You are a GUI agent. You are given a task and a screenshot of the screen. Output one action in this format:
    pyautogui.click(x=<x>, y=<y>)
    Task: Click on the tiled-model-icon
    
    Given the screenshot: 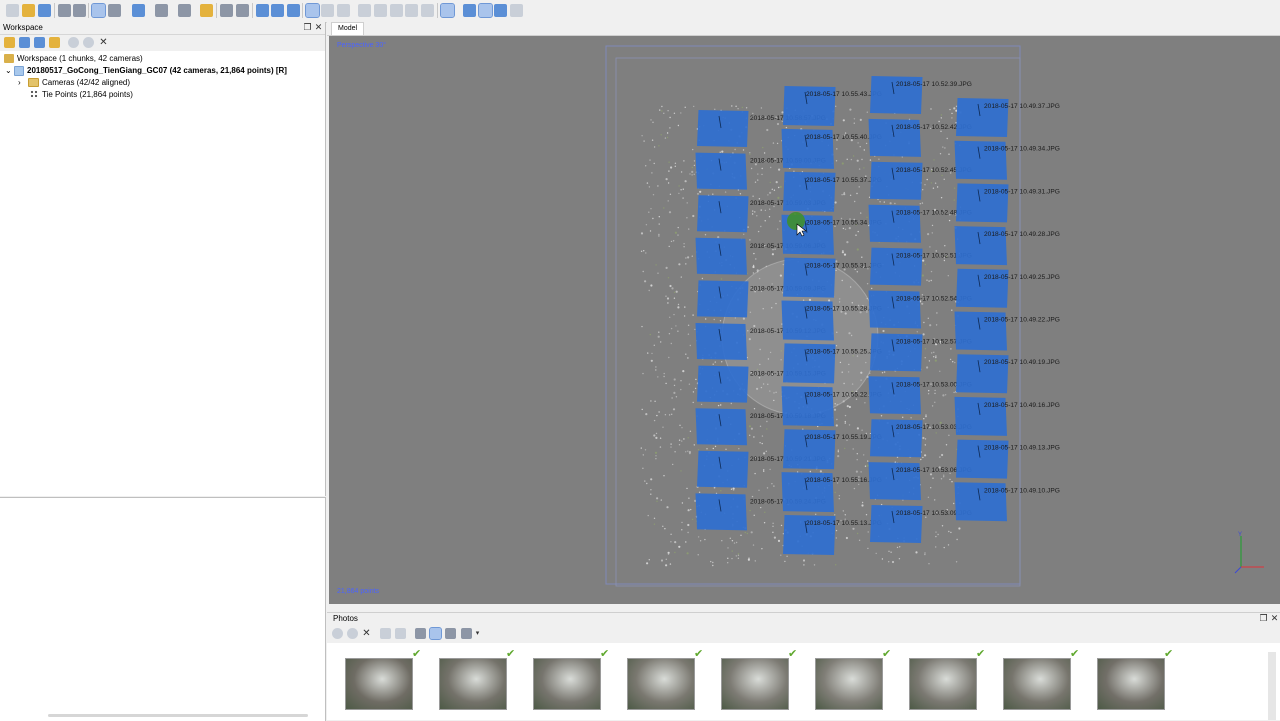 What is the action you would take?
    pyautogui.click(x=427, y=10)
    